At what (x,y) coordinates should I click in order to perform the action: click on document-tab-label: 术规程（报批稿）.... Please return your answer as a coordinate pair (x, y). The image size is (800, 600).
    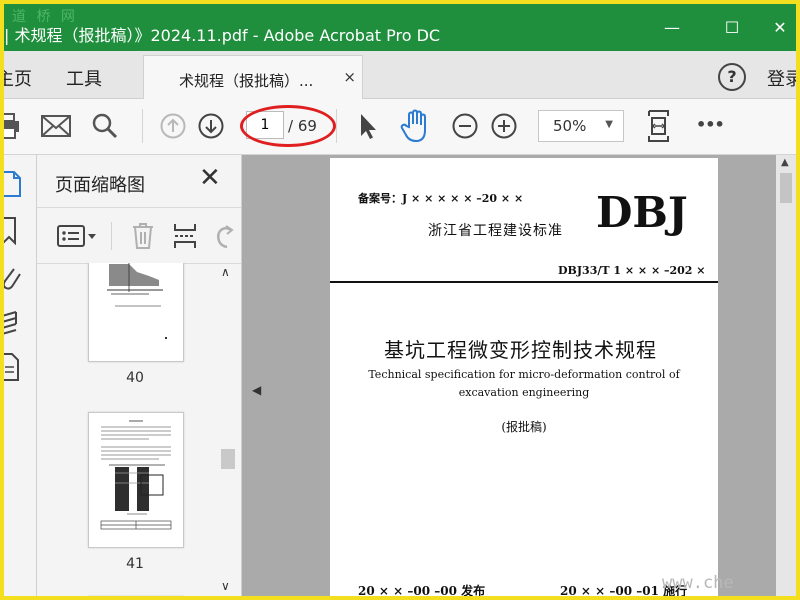
    Looking at the image, I should click on (246, 81).